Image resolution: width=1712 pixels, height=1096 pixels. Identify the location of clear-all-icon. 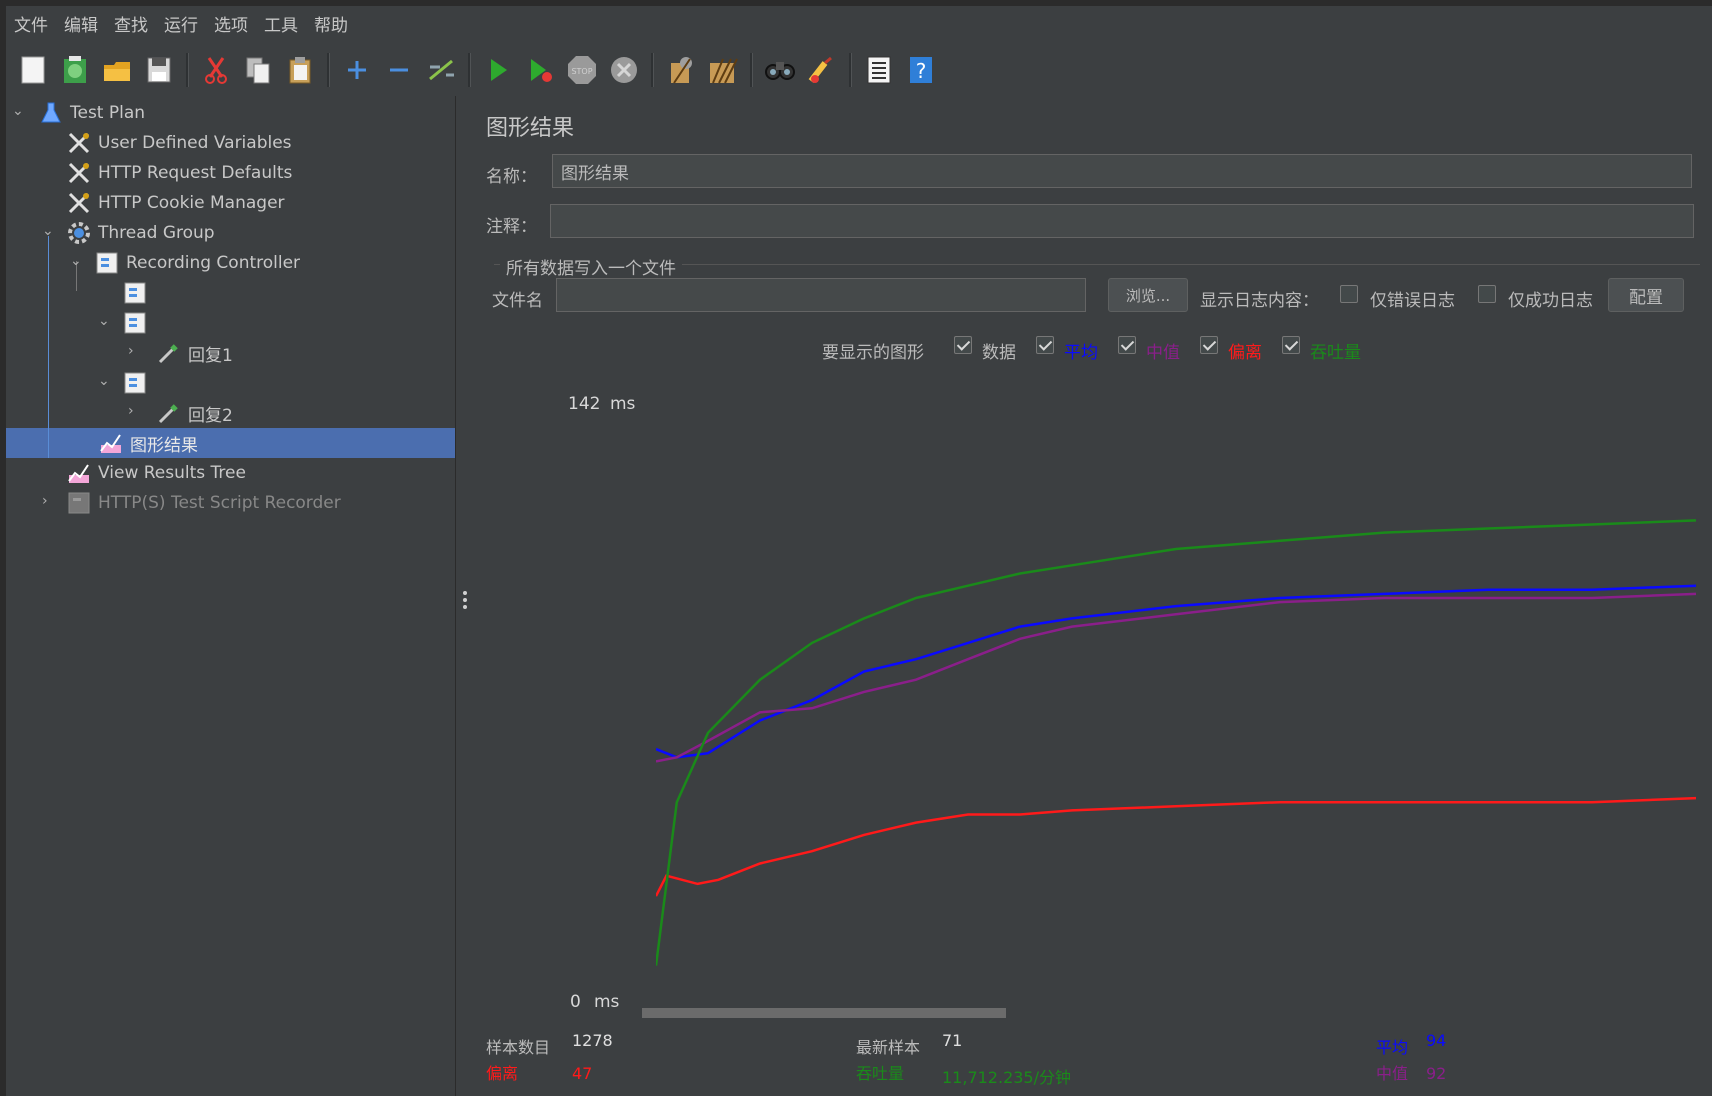
(723, 70).